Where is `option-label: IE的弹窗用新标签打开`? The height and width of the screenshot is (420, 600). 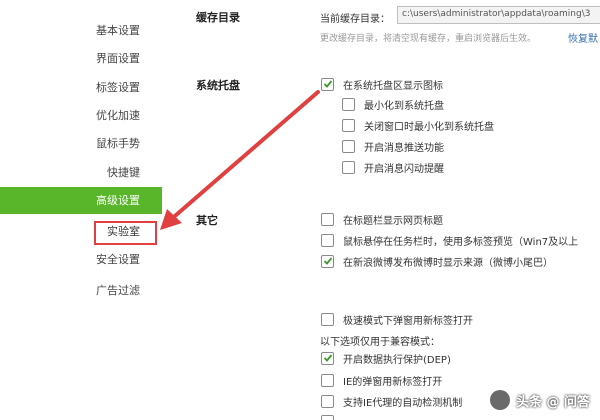 option-label: IE的弹窗用新标签打开 is located at coordinates (393, 382).